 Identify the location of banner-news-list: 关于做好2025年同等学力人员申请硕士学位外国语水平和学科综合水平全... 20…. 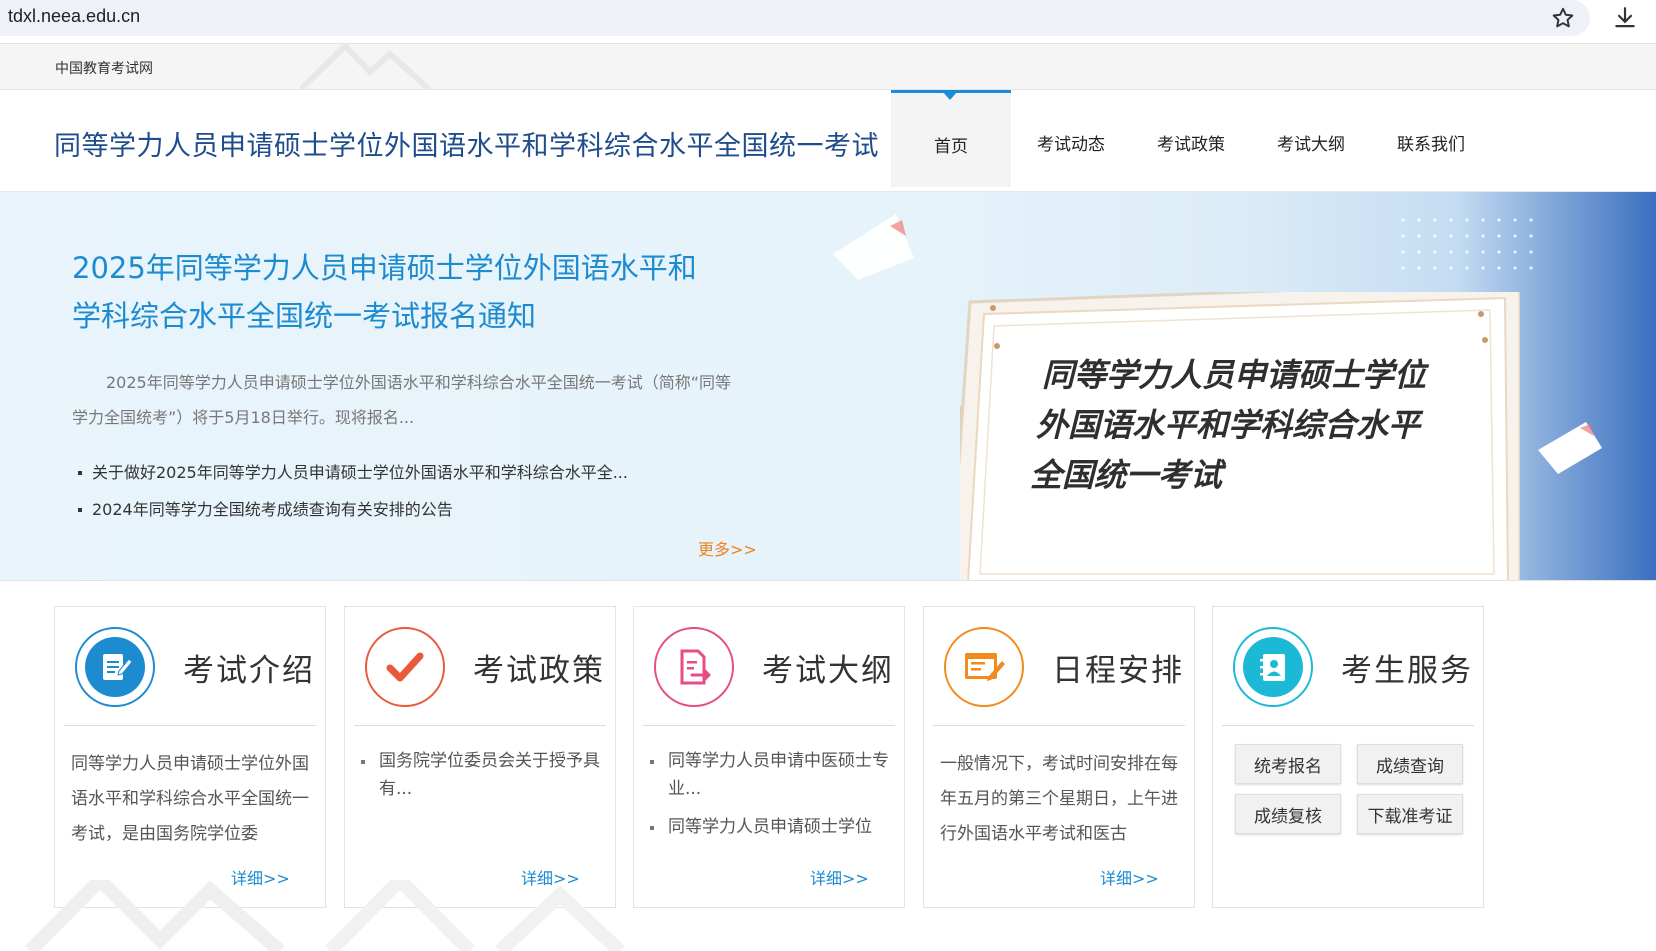
(353, 491).